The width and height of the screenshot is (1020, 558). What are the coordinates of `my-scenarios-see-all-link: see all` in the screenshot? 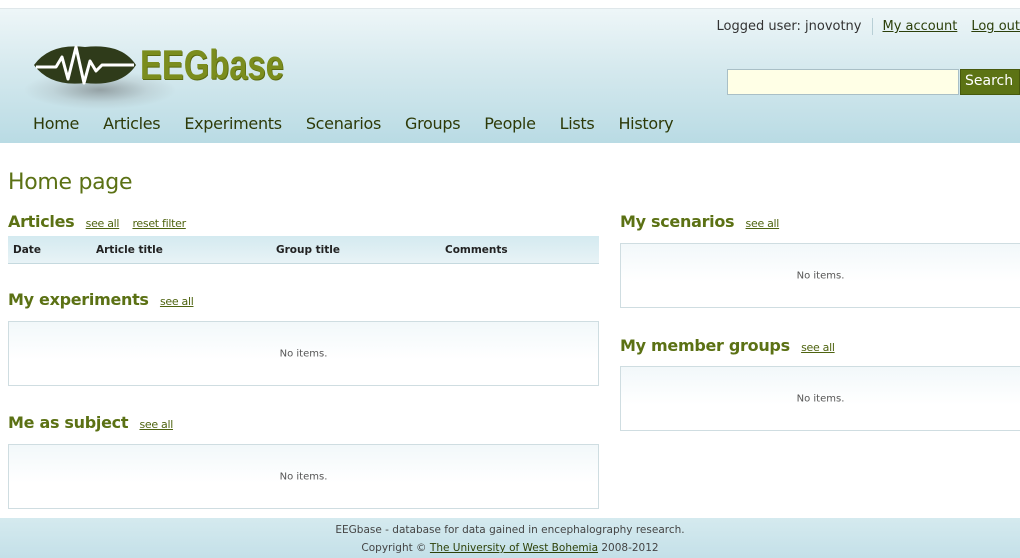 It's located at (763, 223).